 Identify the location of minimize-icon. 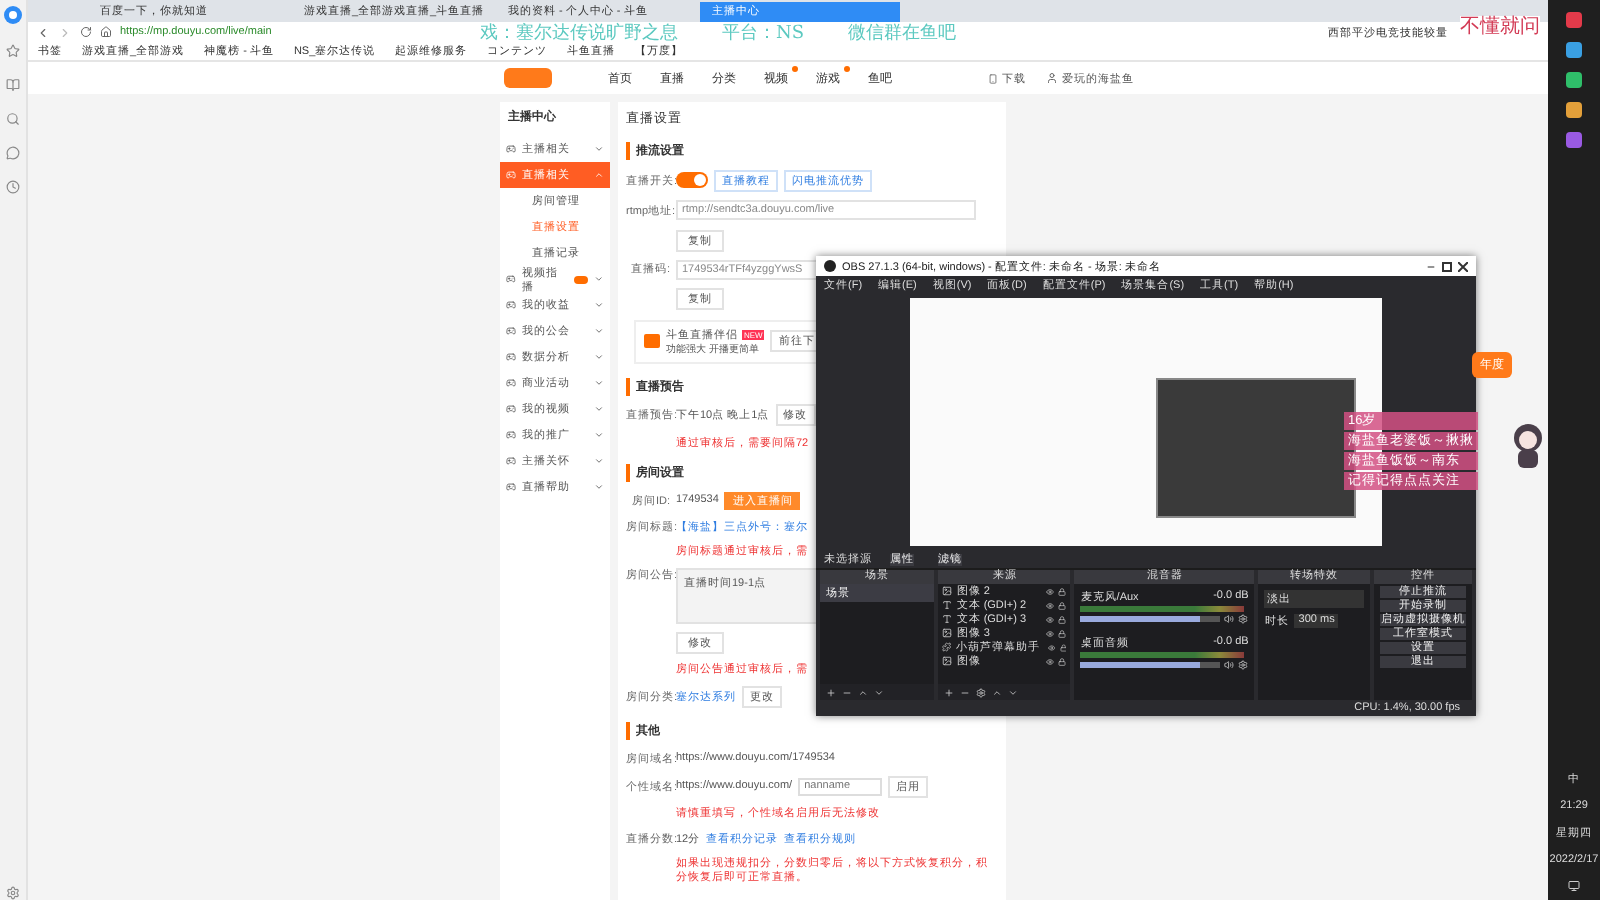
(1431, 266).